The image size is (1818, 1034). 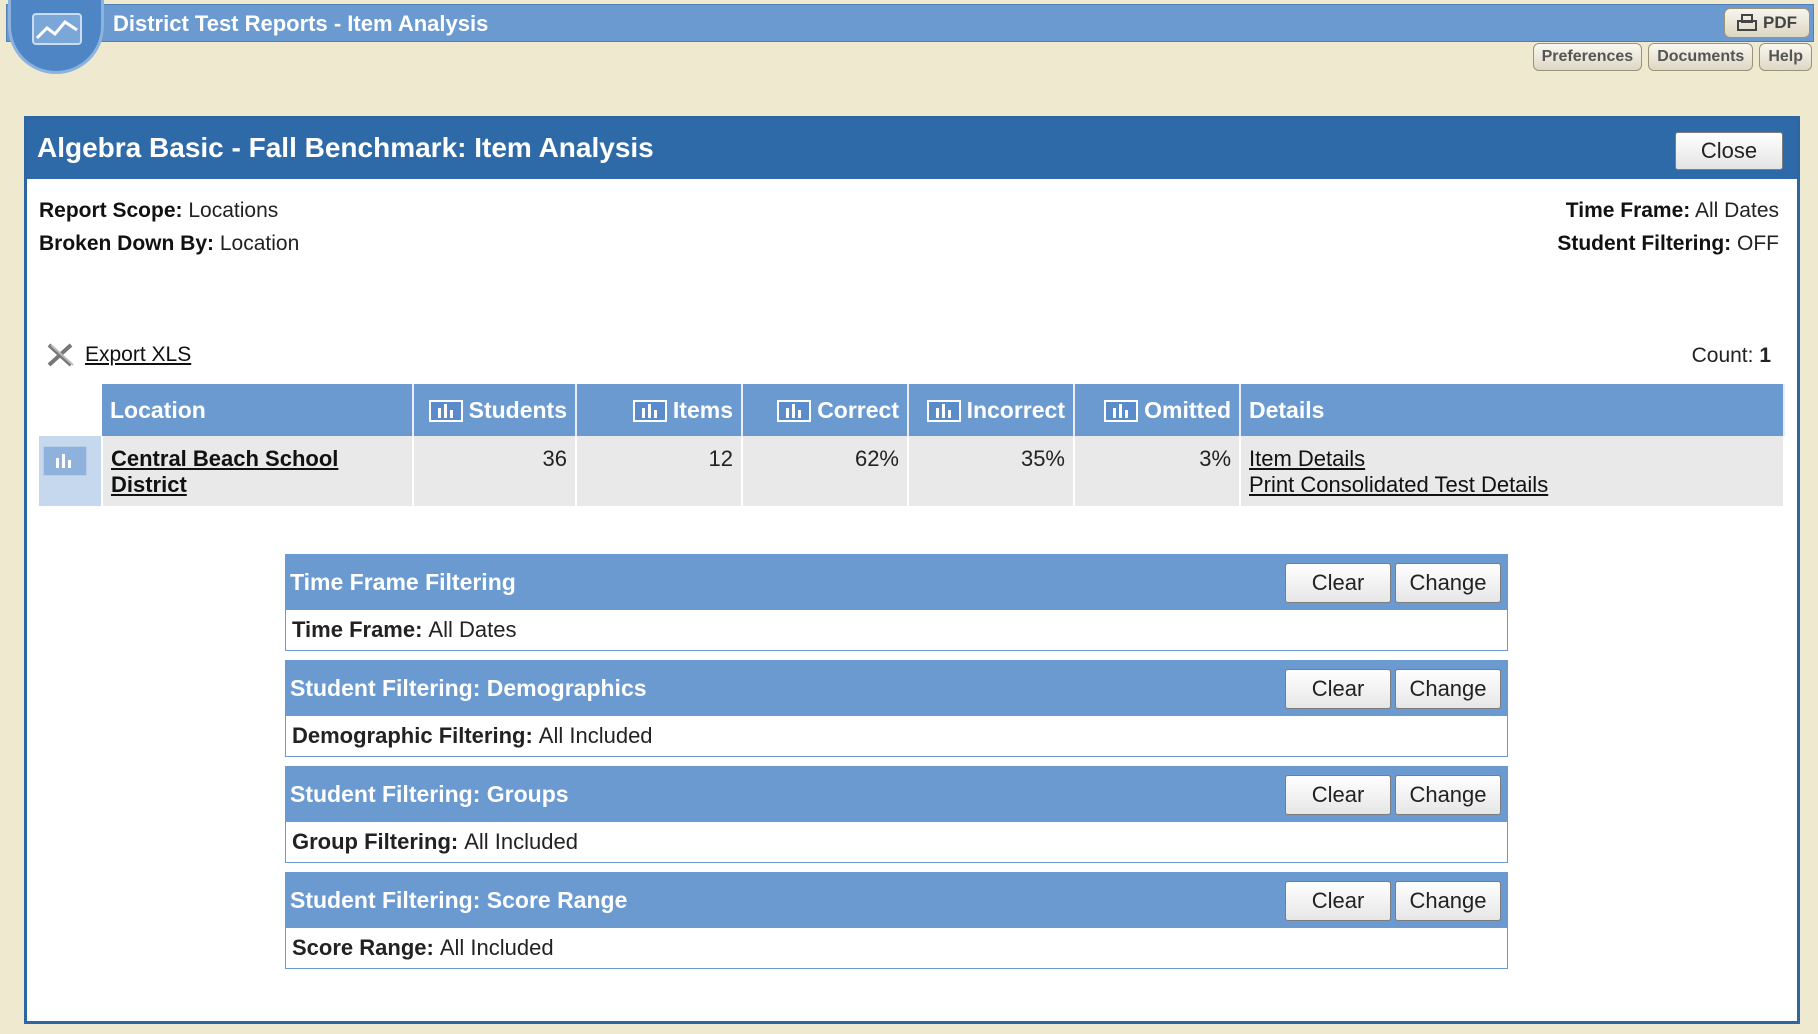 What do you see at coordinates (60, 355) in the screenshot?
I see `excel-export-icon` at bounding box center [60, 355].